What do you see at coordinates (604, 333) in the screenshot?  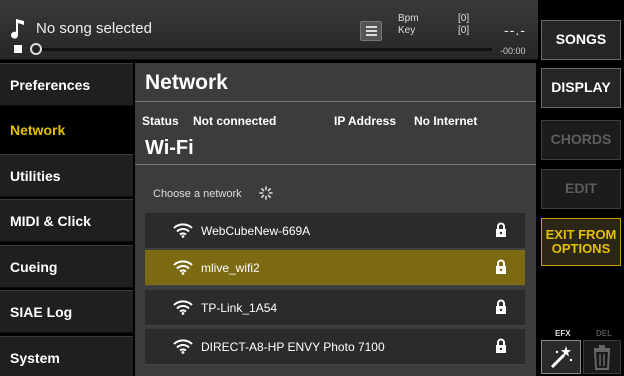 I see `del-label: DEL` at bounding box center [604, 333].